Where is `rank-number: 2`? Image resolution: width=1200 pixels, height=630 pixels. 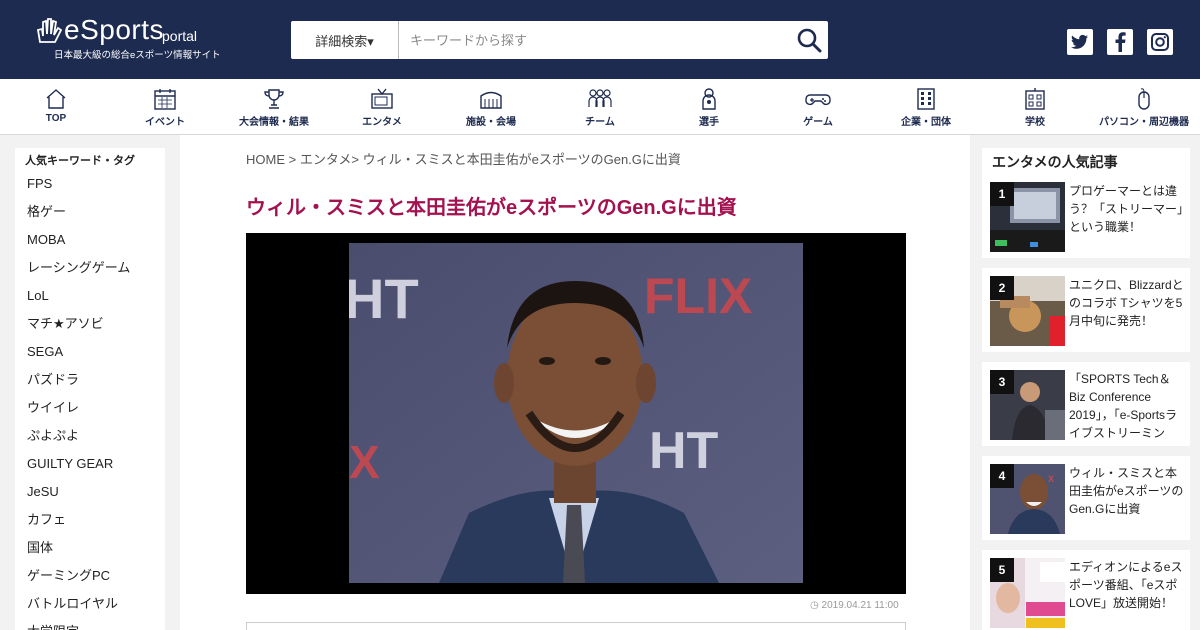
rank-number: 2 is located at coordinates (1002, 288).